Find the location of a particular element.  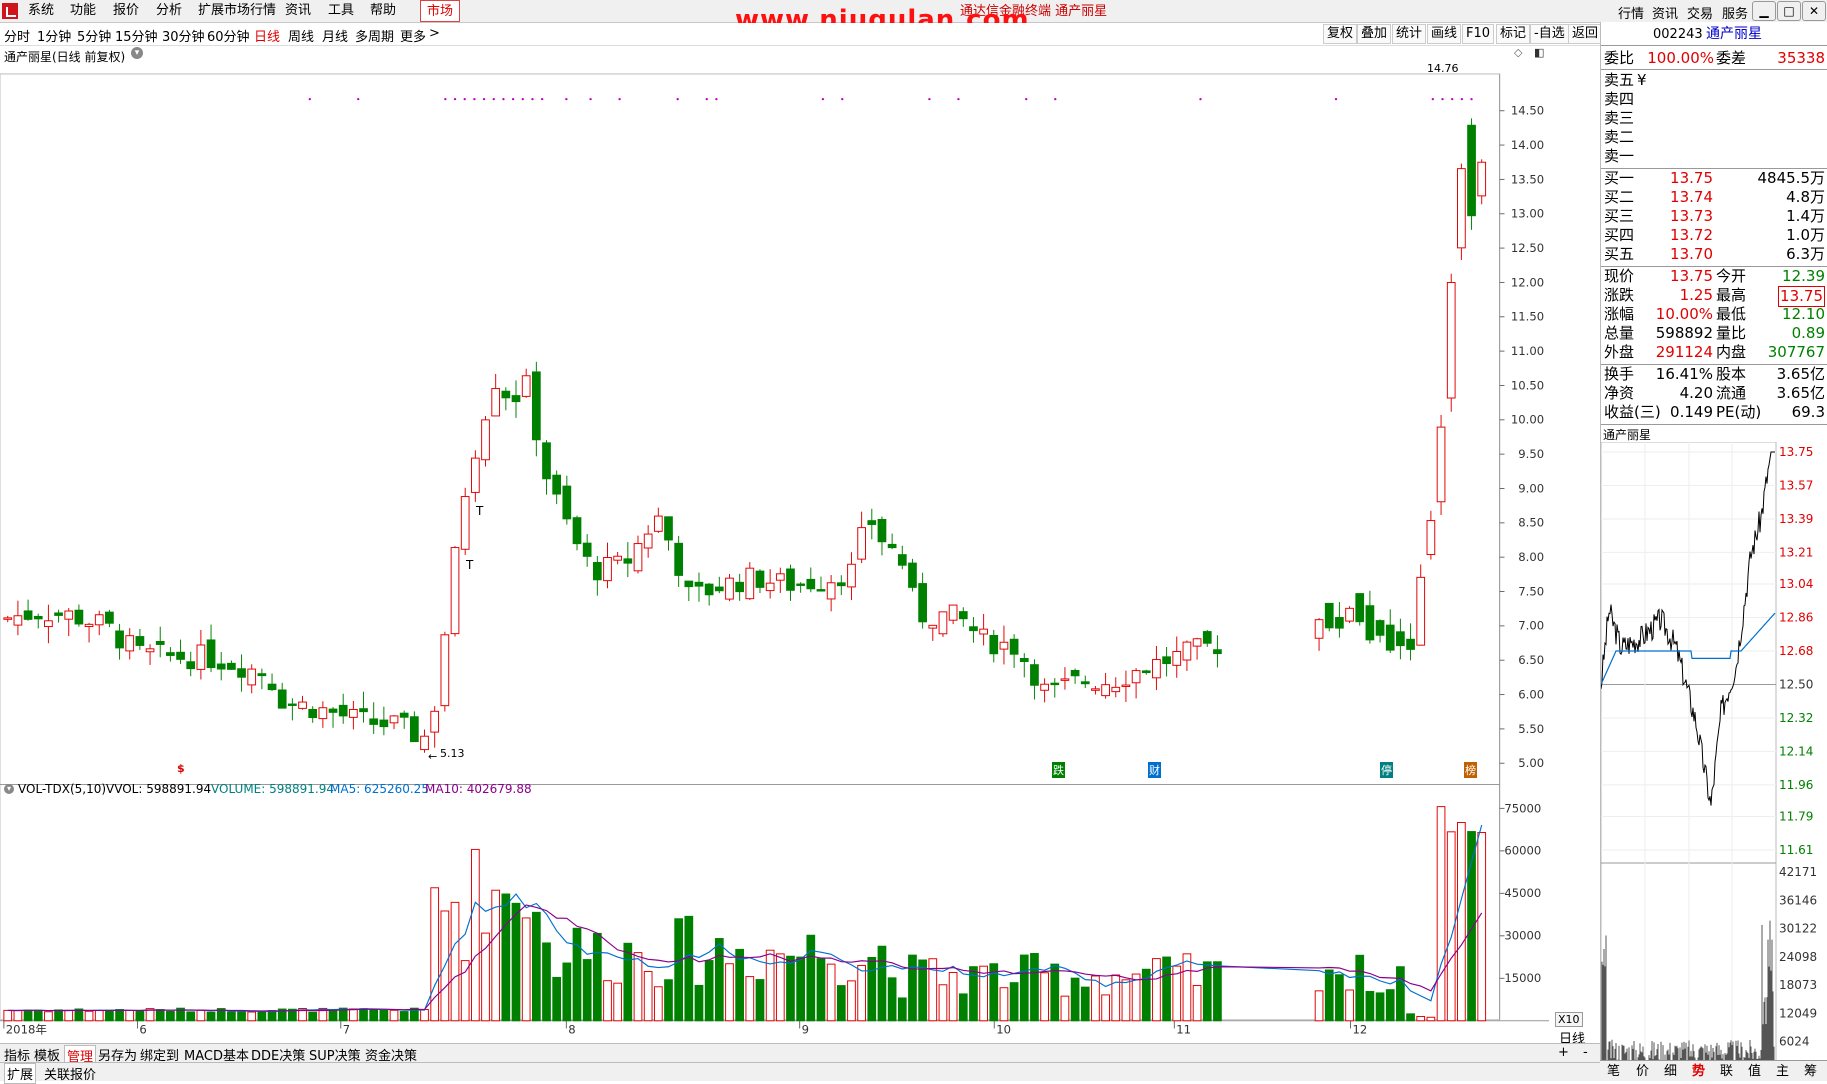

mini-tab-trend: 势 is located at coordinates (1698, 1069).